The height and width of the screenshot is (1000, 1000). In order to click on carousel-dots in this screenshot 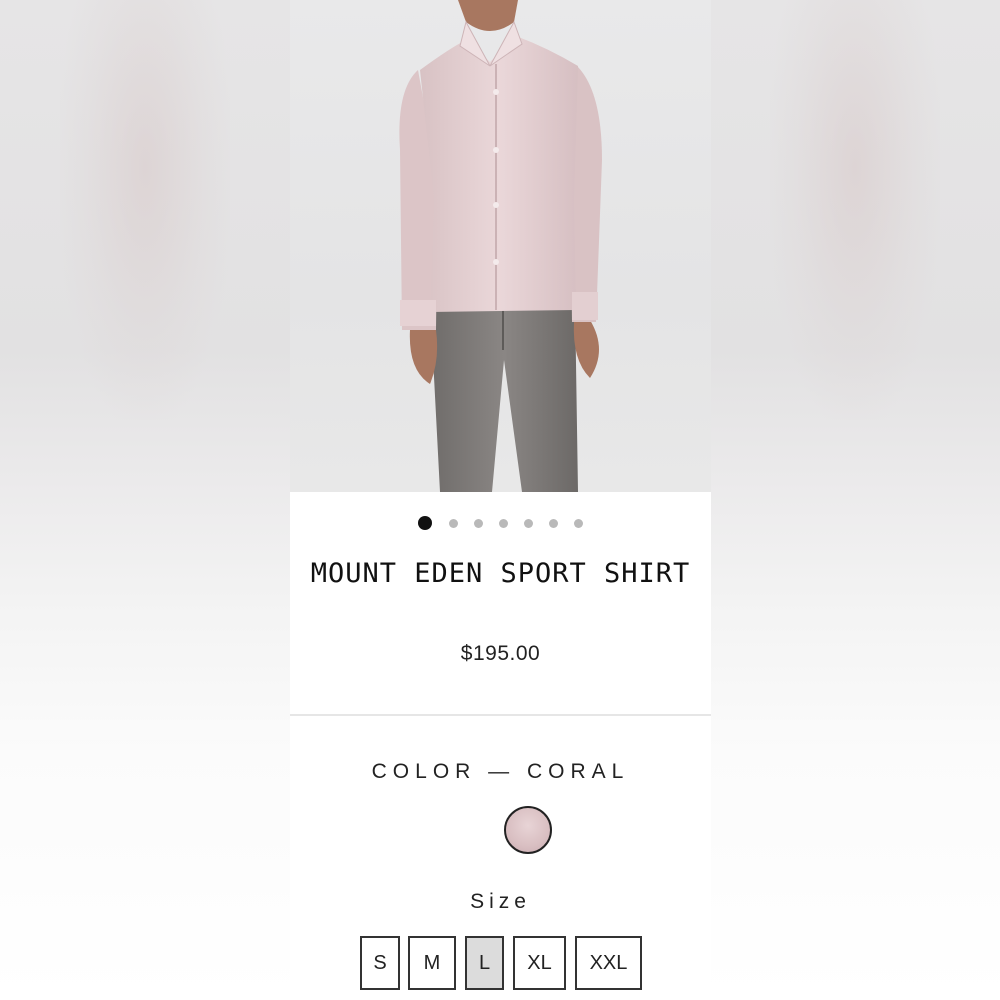, I will do `click(500, 523)`.